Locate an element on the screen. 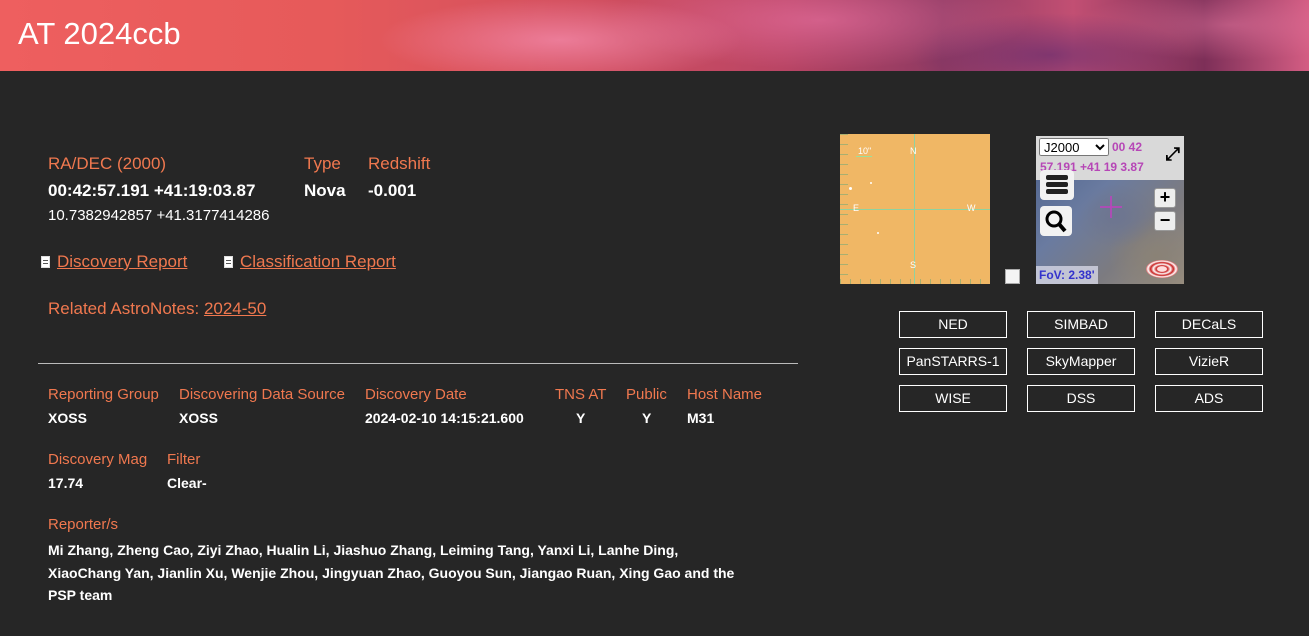 This screenshot has width=1309, height=636. tns-at-label: TNS AT is located at coordinates (581, 394).